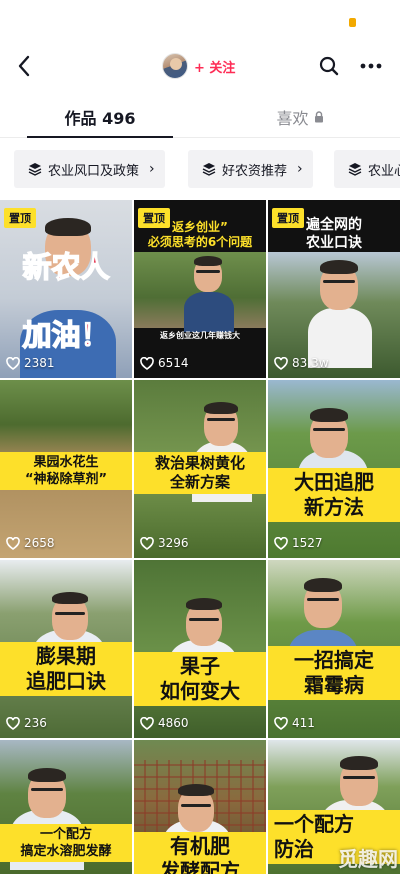  I want to click on chip-label: 农业风口及政策, so click(94, 171).